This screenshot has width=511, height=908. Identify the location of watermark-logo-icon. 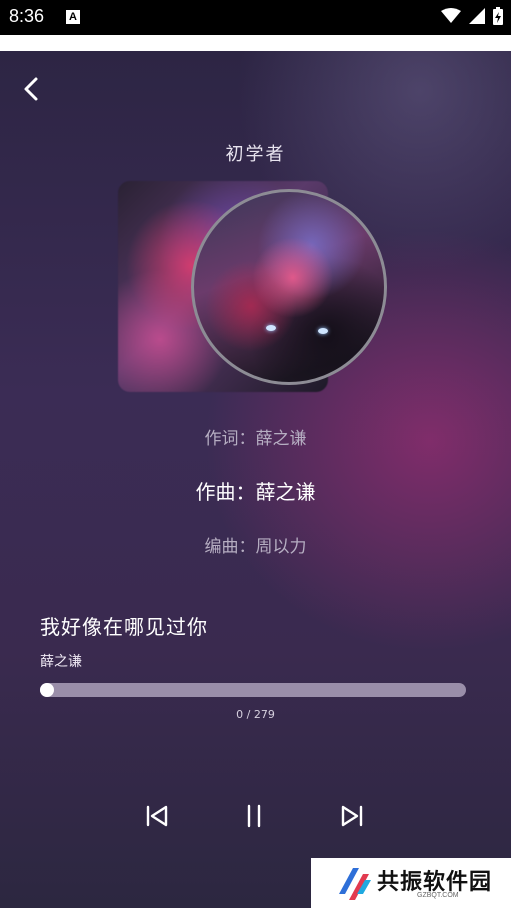
(355, 884).